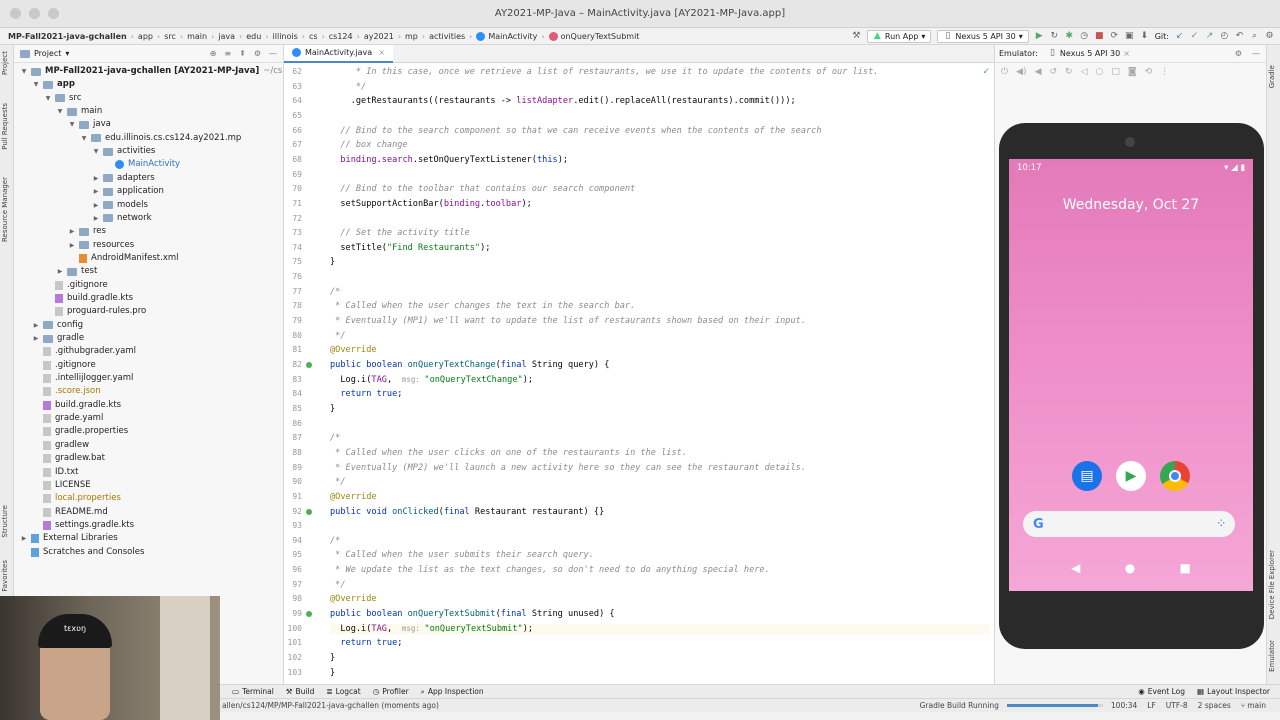  Describe the element at coordinates (227, 53) in the screenshot. I see `expand-all-icon: ≡` at that location.